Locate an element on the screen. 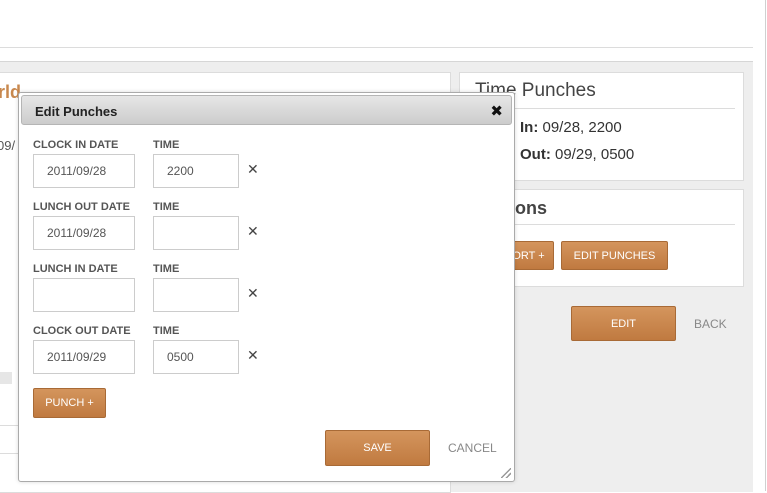  add-punch-button: PUNCH + is located at coordinates (69, 403).